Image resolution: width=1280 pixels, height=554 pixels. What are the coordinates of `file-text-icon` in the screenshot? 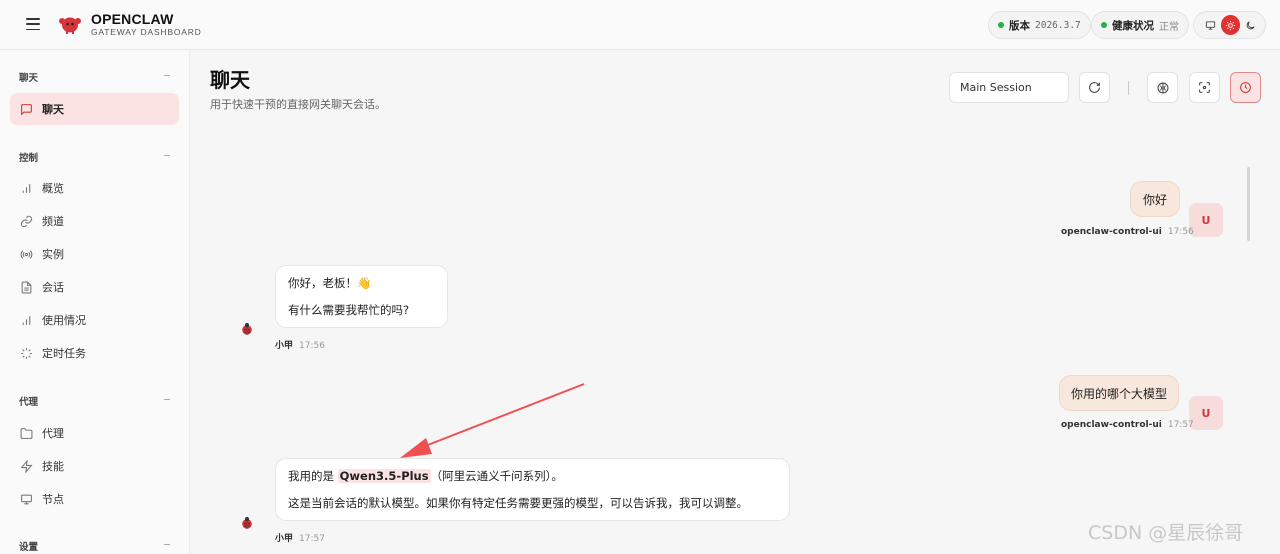 It's located at (26, 287).